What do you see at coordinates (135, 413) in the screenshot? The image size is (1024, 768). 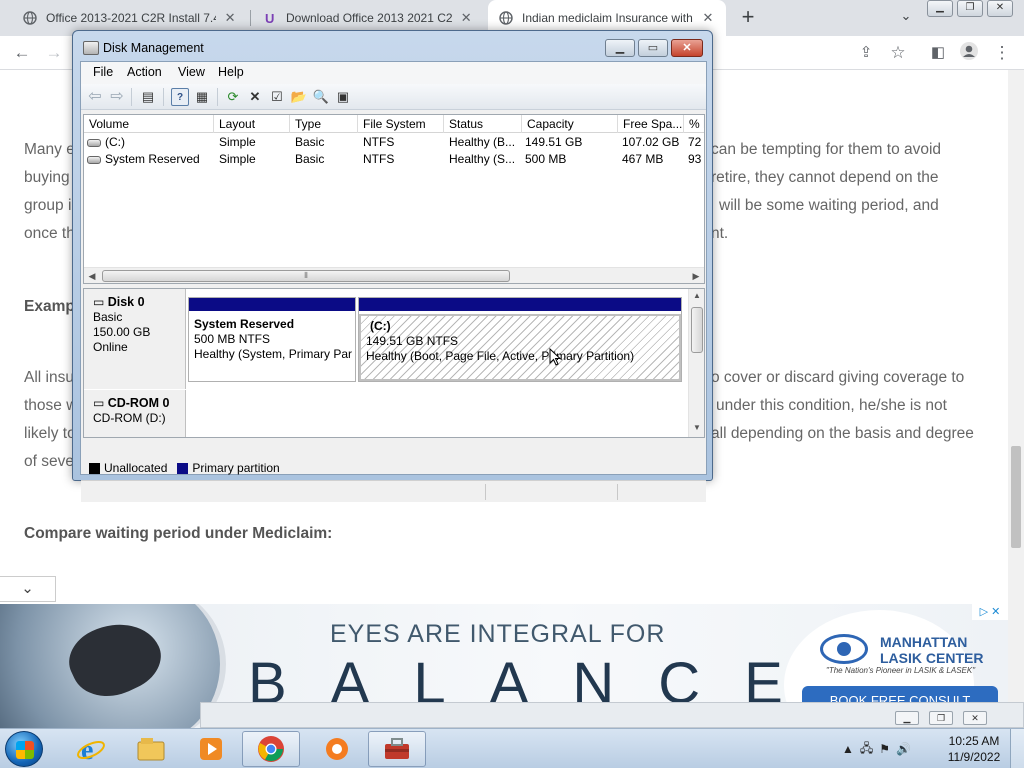 I see `cdrom-0-info: ▭ CD-ROM 0 CD-ROM (D:)` at bounding box center [135, 413].